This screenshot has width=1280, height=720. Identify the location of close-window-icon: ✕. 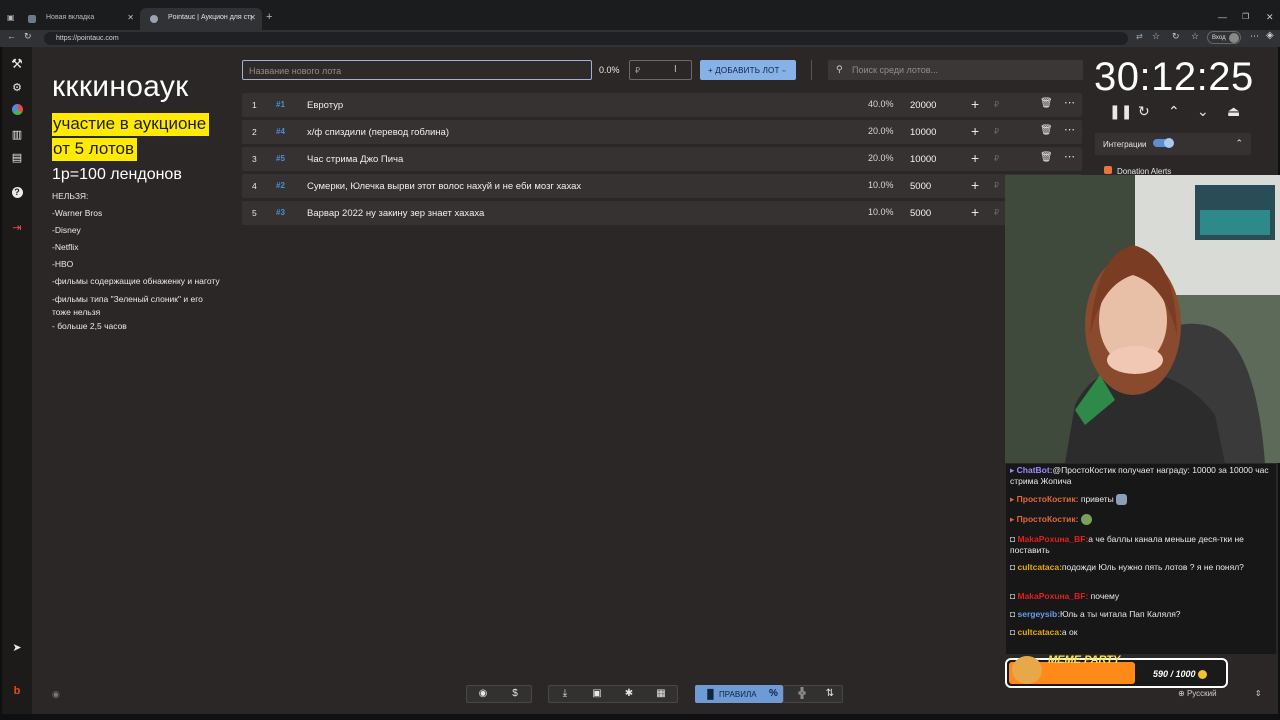
(1270, 17).